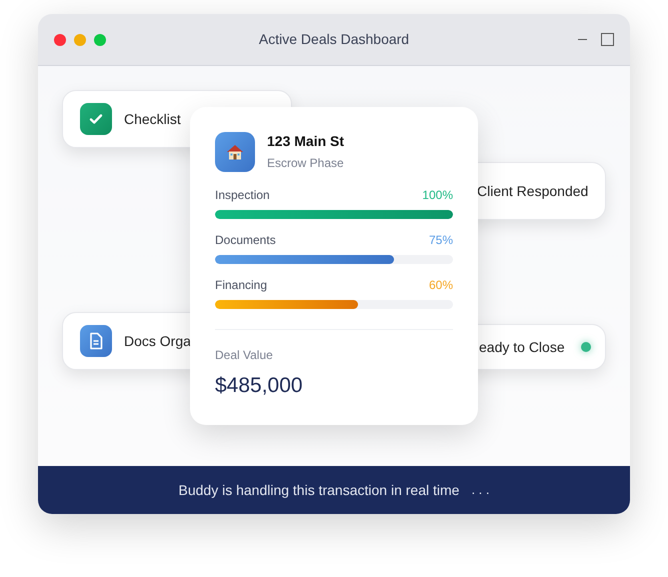 Image resolution: width=668 pixels, height=577 pixels. Describe the element at coordinates (319, 490) in the screenshot. I see `status-text: Buddy is handling this transaction in real time` at that location.